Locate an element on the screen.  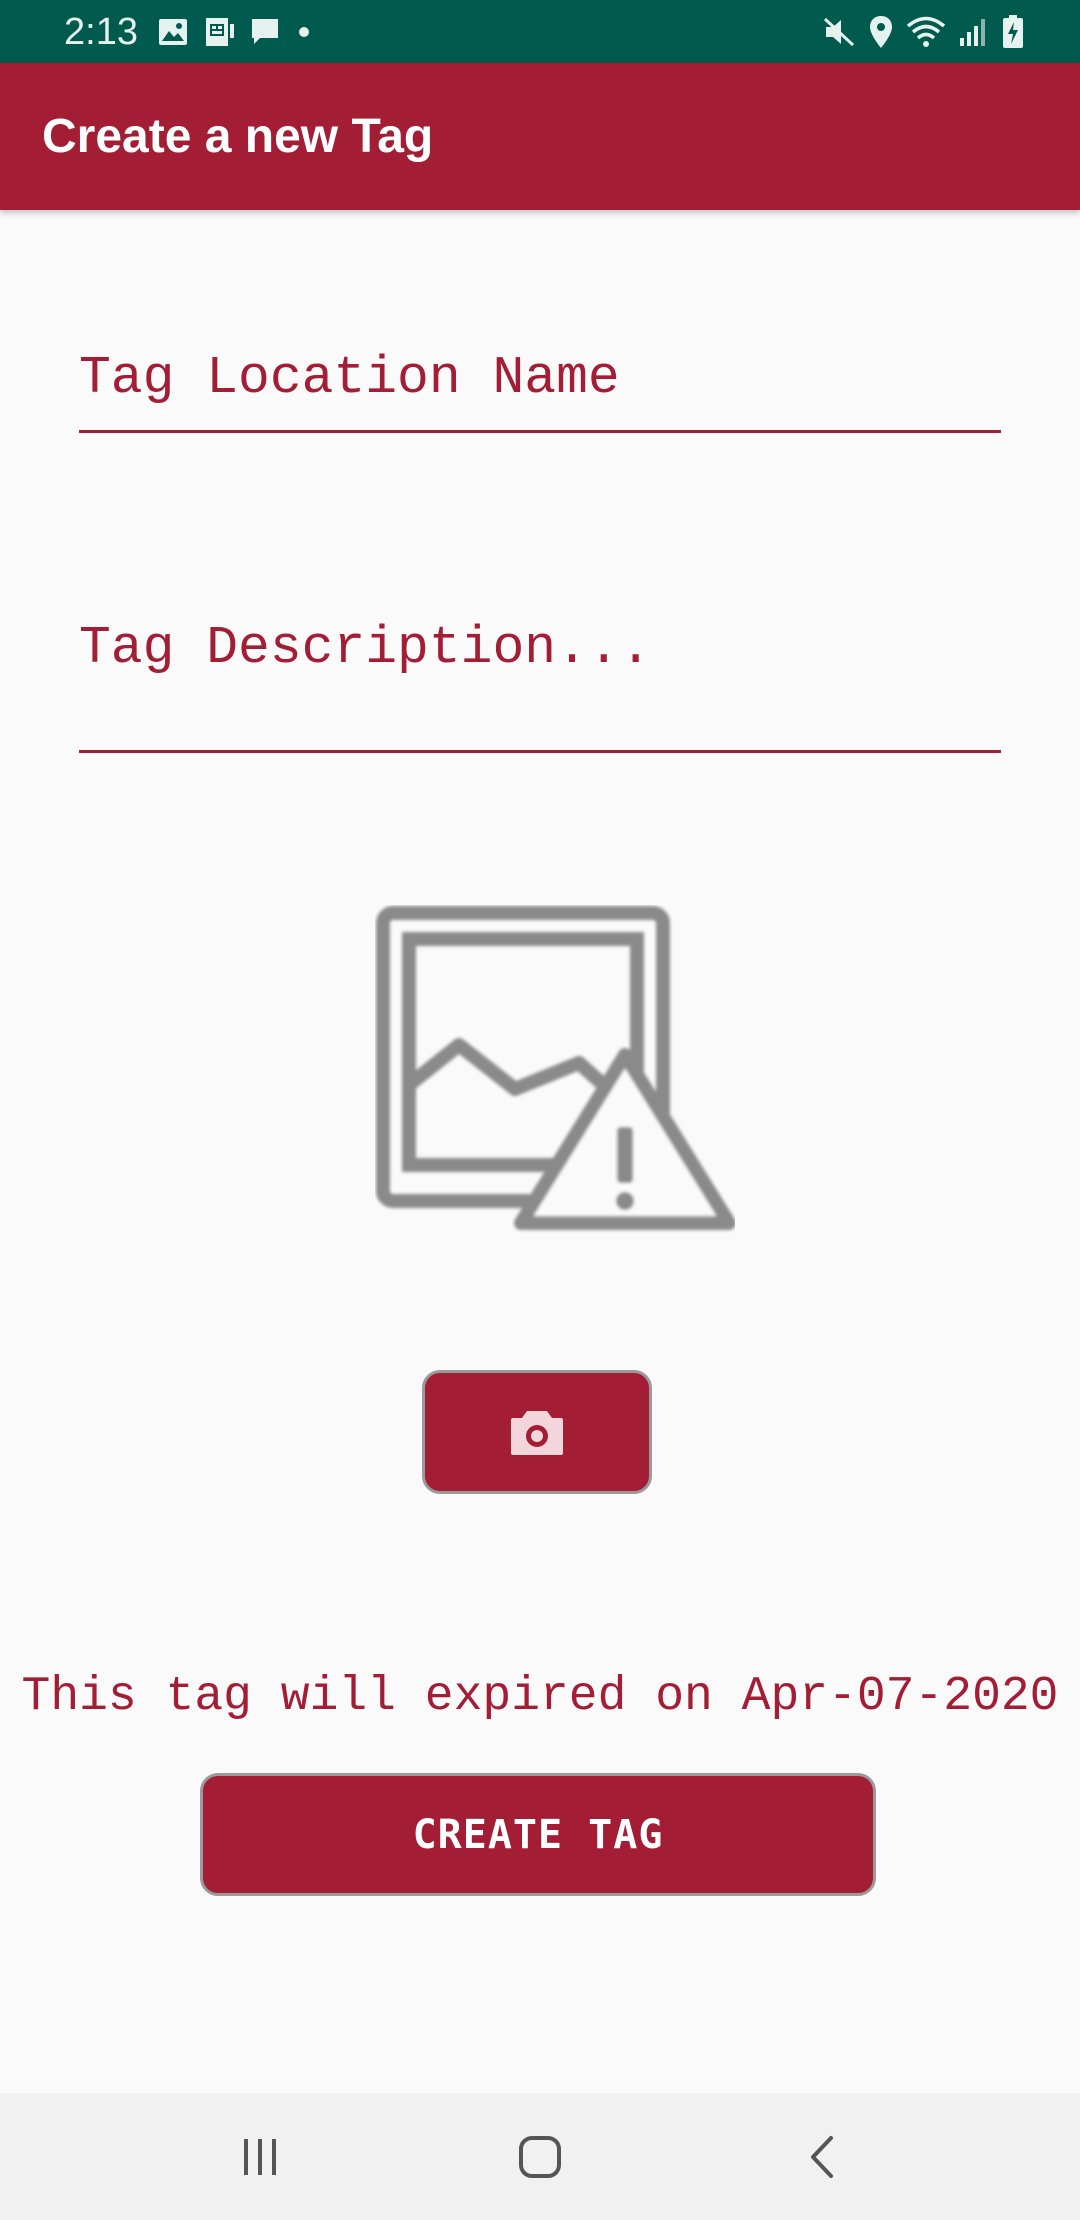
battery-charging-icon is located at coordinates (1013, 31).